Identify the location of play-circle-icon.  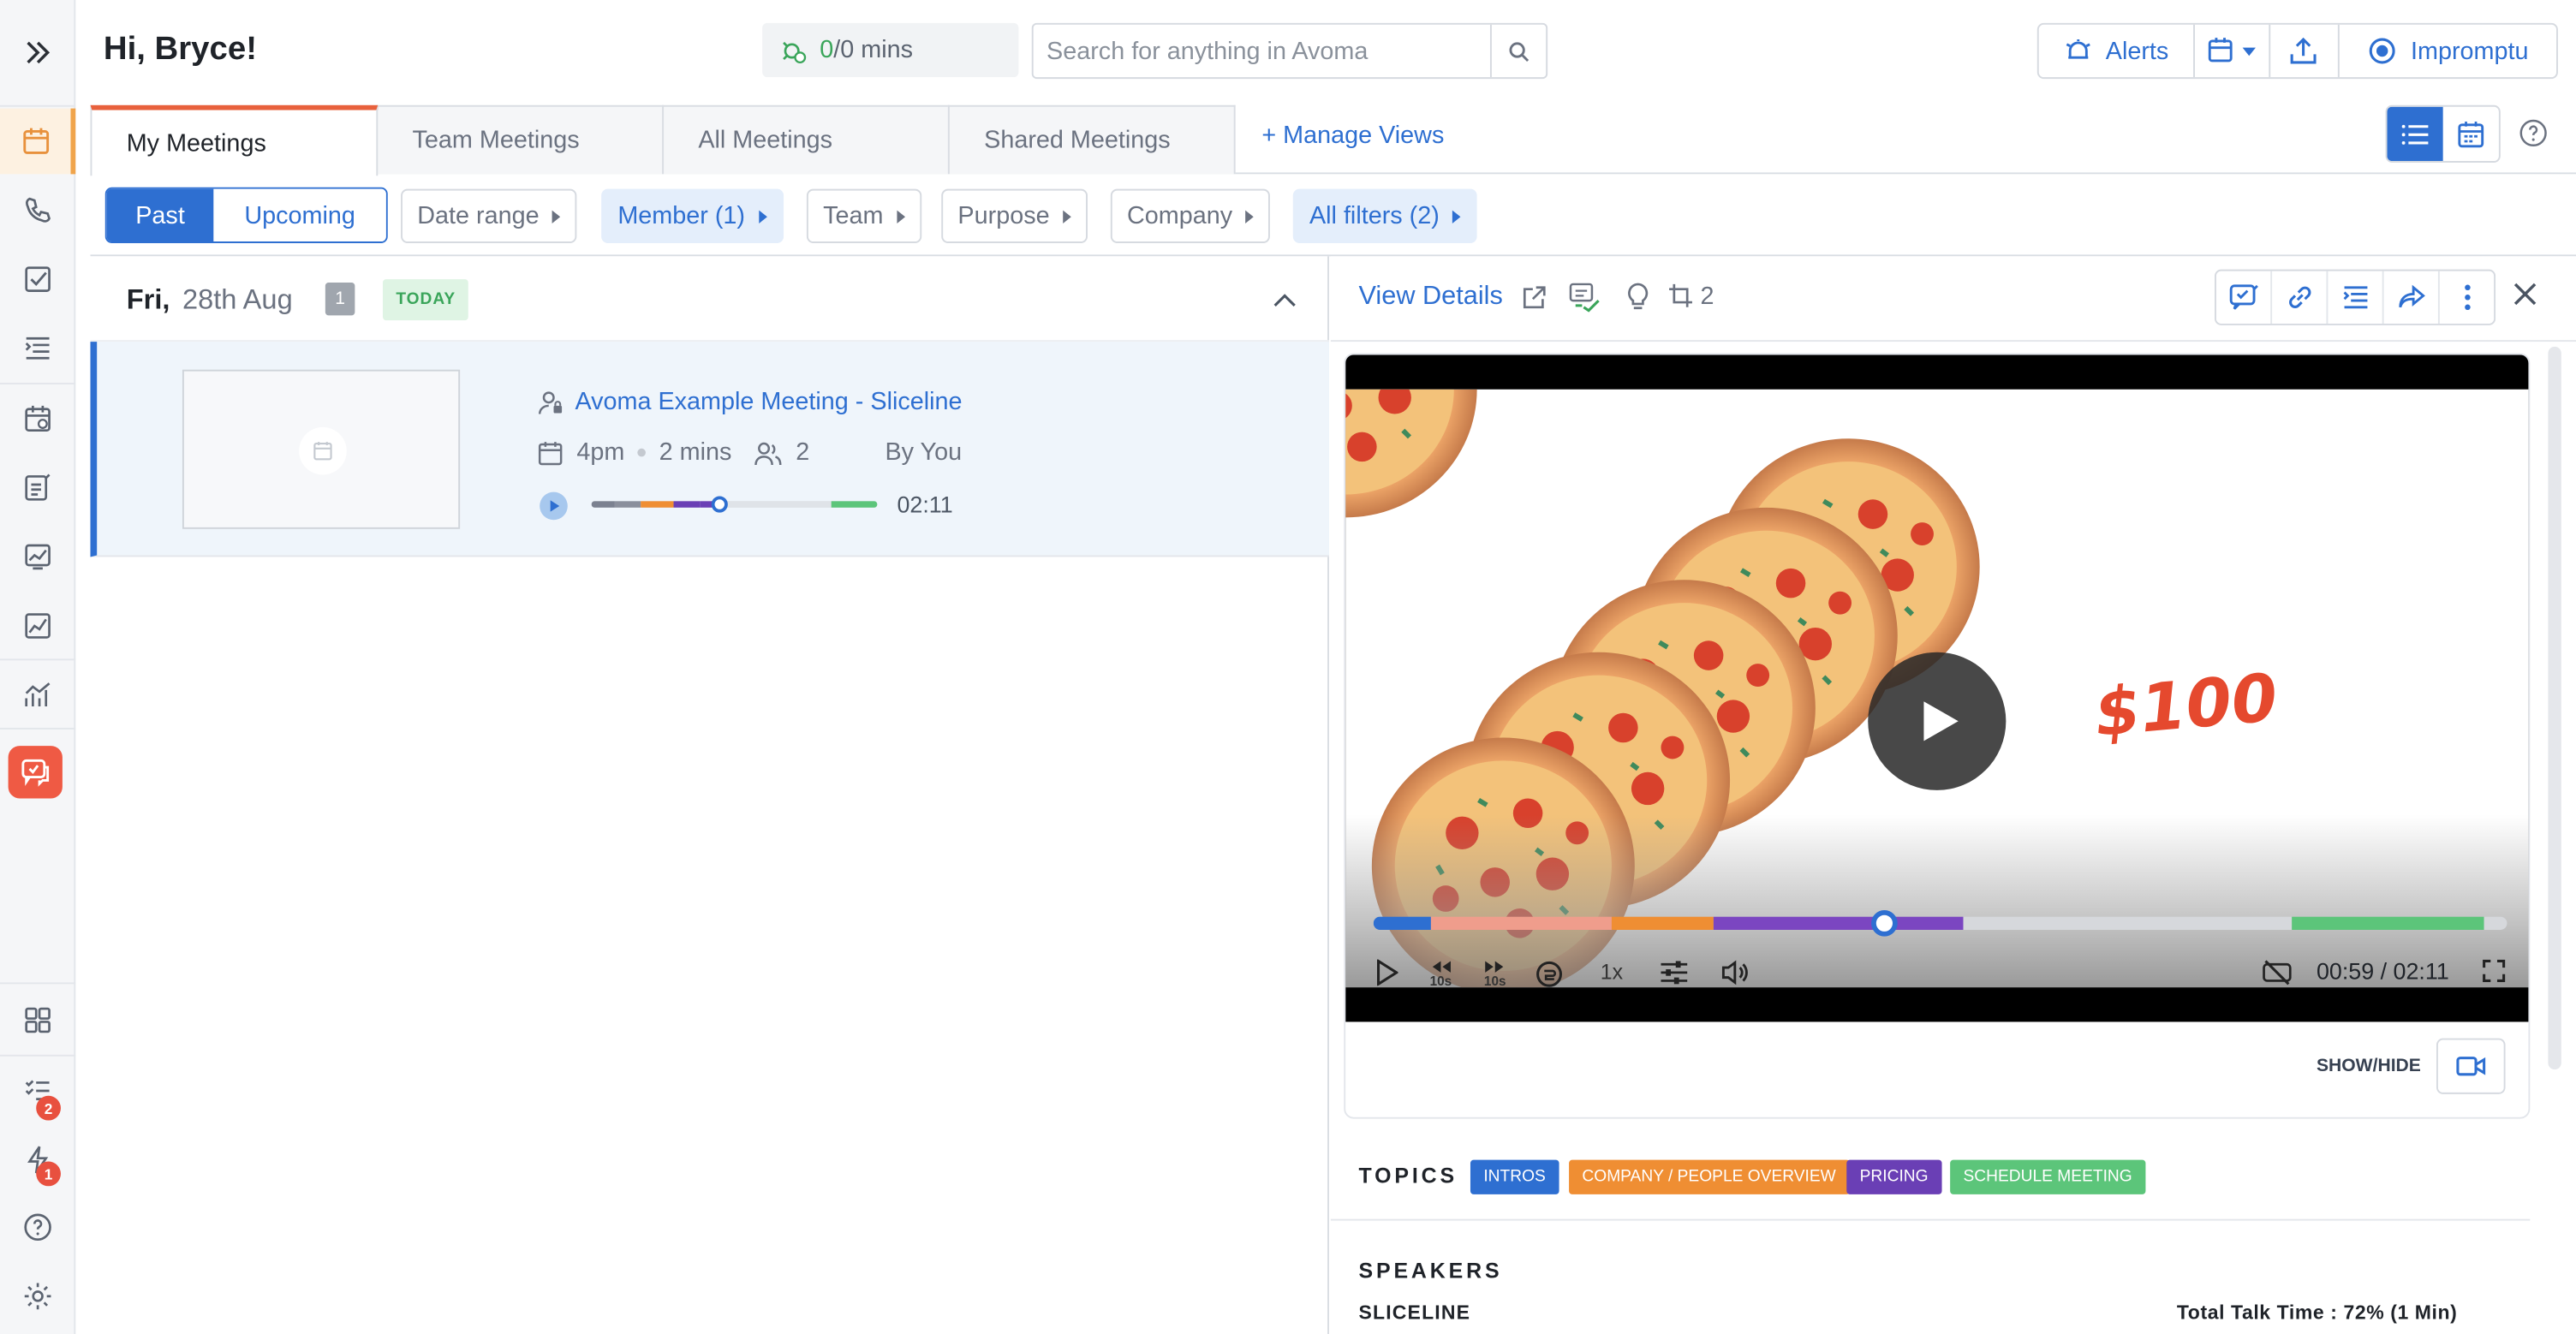
(554, 510).